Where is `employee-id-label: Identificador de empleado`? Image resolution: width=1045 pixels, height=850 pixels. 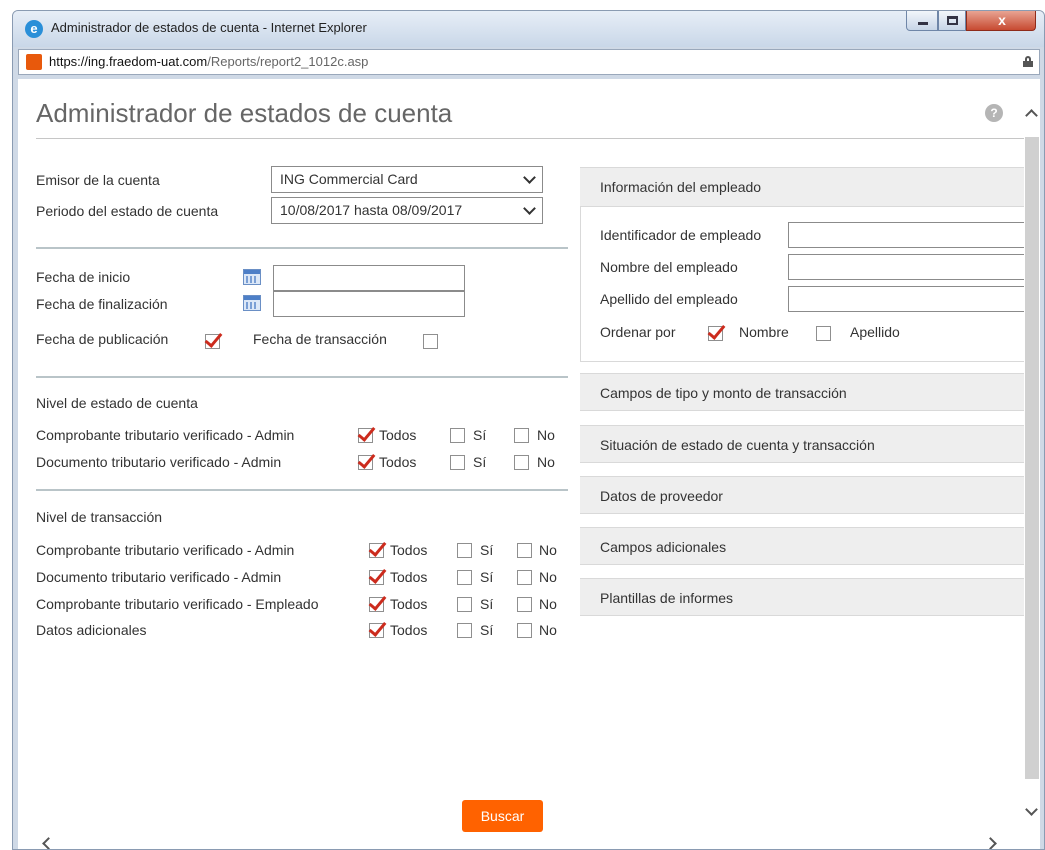
employee-id-label: Identificador de empleado is located at coordinates (681, 235).